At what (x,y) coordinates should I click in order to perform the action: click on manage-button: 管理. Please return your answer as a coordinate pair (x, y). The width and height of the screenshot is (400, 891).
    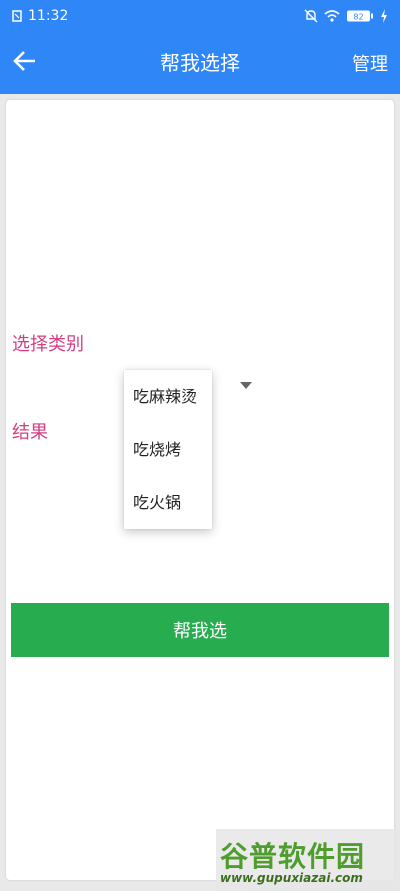
    Looking at the image, I should click on (370, 63).